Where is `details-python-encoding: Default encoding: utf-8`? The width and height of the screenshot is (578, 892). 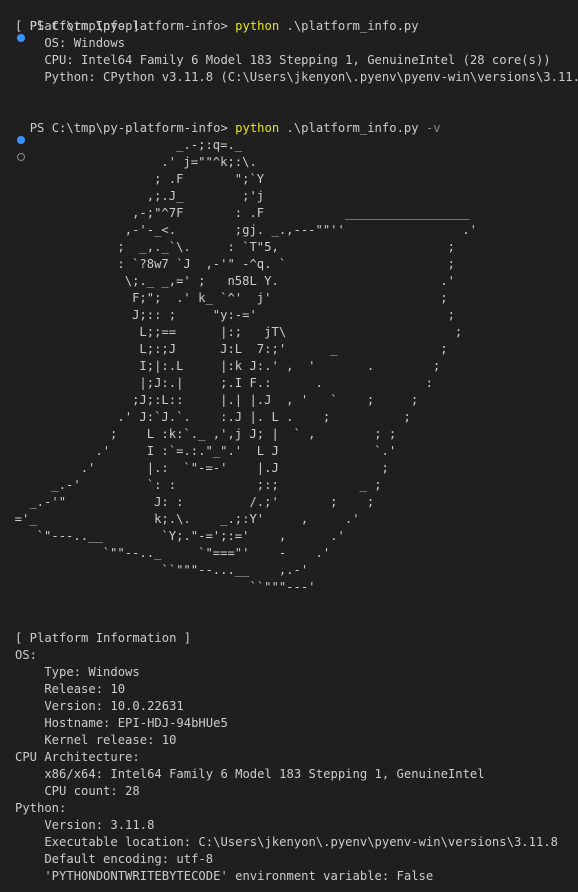 details-python-encoding: Default encoding: utf-8 is located at coordinates (114, 859).